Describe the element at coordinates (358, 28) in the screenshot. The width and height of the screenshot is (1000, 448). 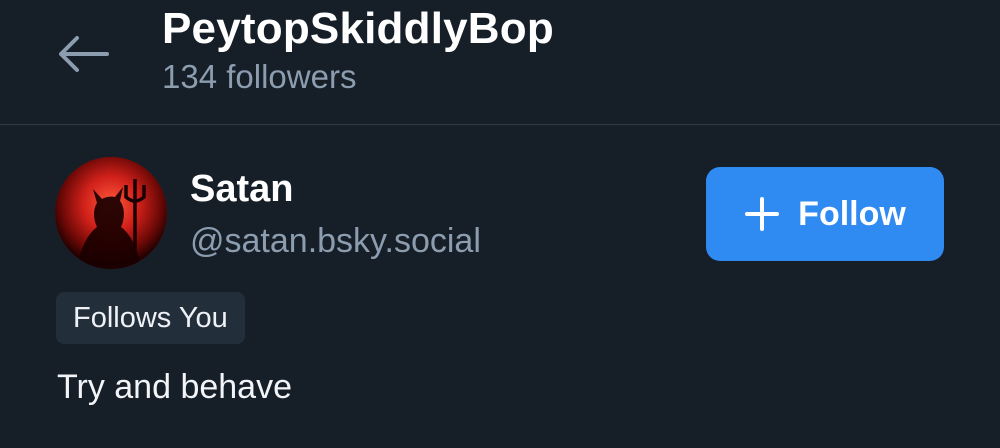
I see `page-title: PeytopSkiddlyBop` at that location.